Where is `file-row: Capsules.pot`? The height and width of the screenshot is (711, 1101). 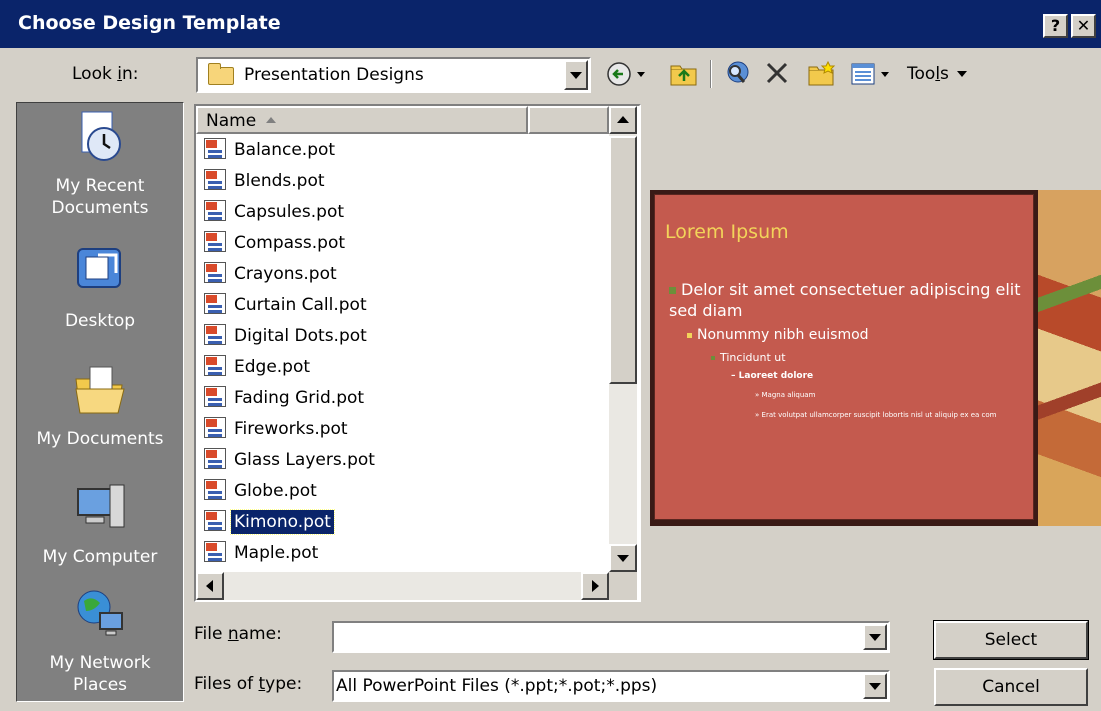
file-row: Capsules.pot is located at coordinates (403, 211).